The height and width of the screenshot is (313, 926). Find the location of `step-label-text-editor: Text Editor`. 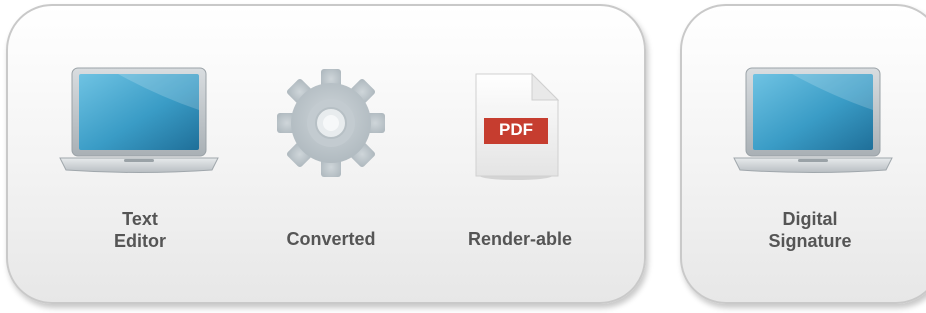

step-label-text-editor: Text Editor is located at coordinates (140, 230).